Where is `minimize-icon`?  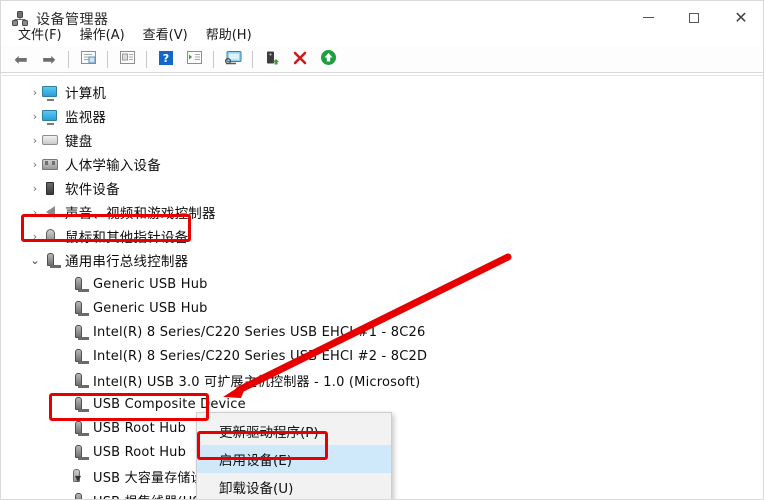 minimize-icon is located at coordinates (648, 17).